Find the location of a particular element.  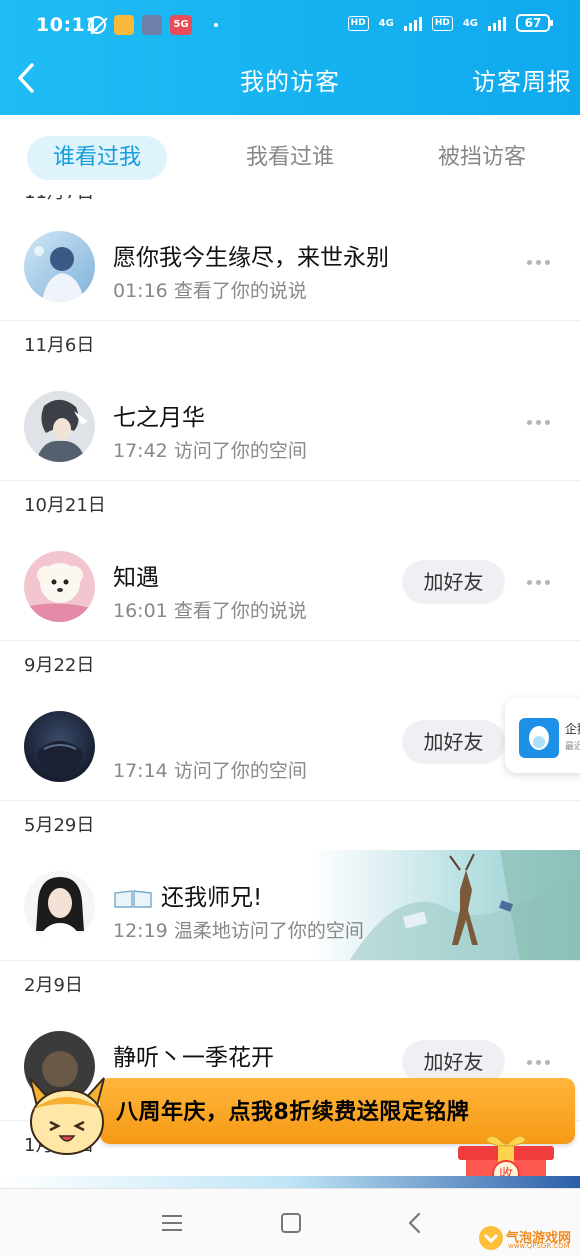

profile-banner-image is located at coordinates (445, 905).